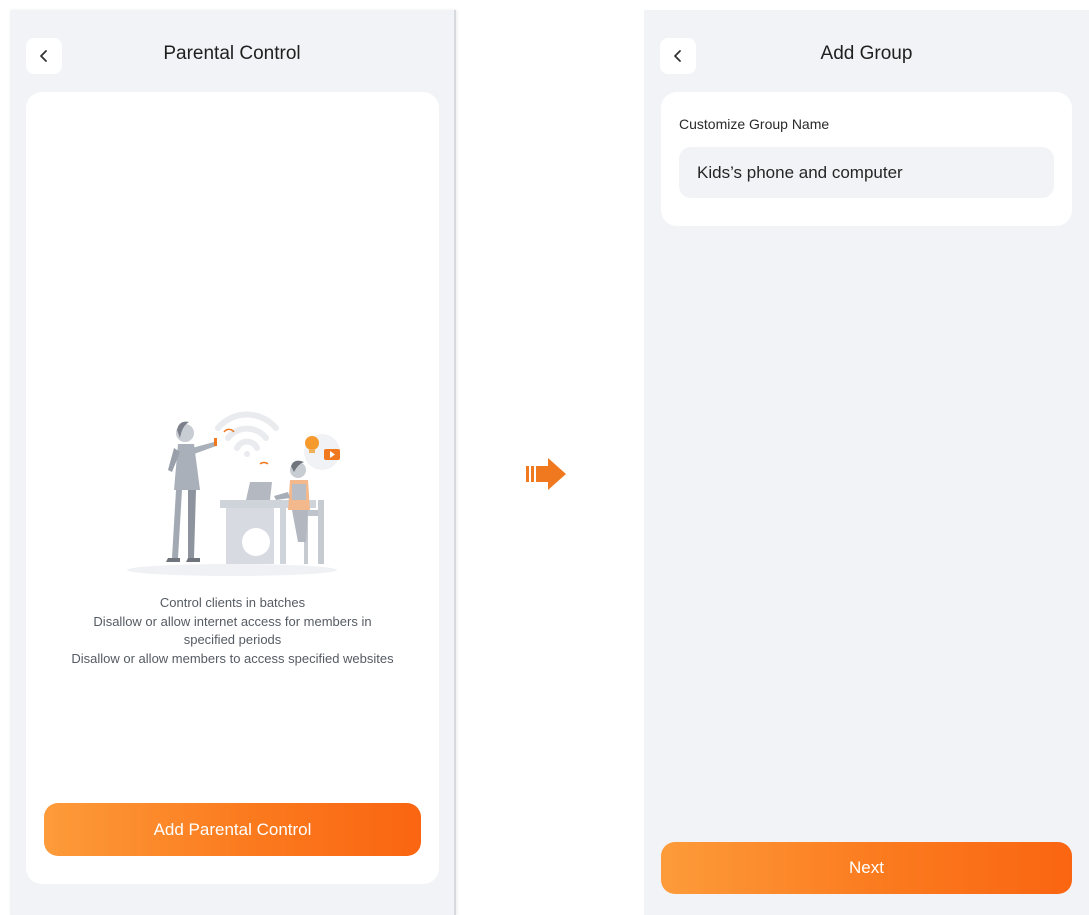 This screenshot has height=915, width=1089. I want to click on header: Parental Control, so click(232, 53).